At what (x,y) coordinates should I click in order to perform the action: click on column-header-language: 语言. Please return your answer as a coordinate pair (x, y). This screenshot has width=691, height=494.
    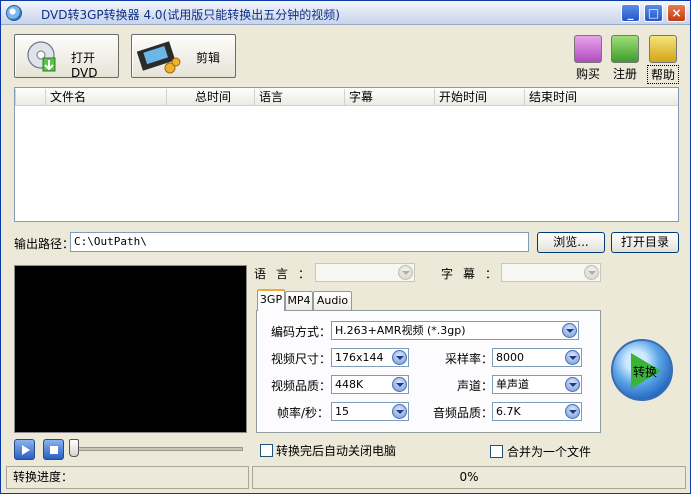
    Looking at the image, I should click on (299, 97).